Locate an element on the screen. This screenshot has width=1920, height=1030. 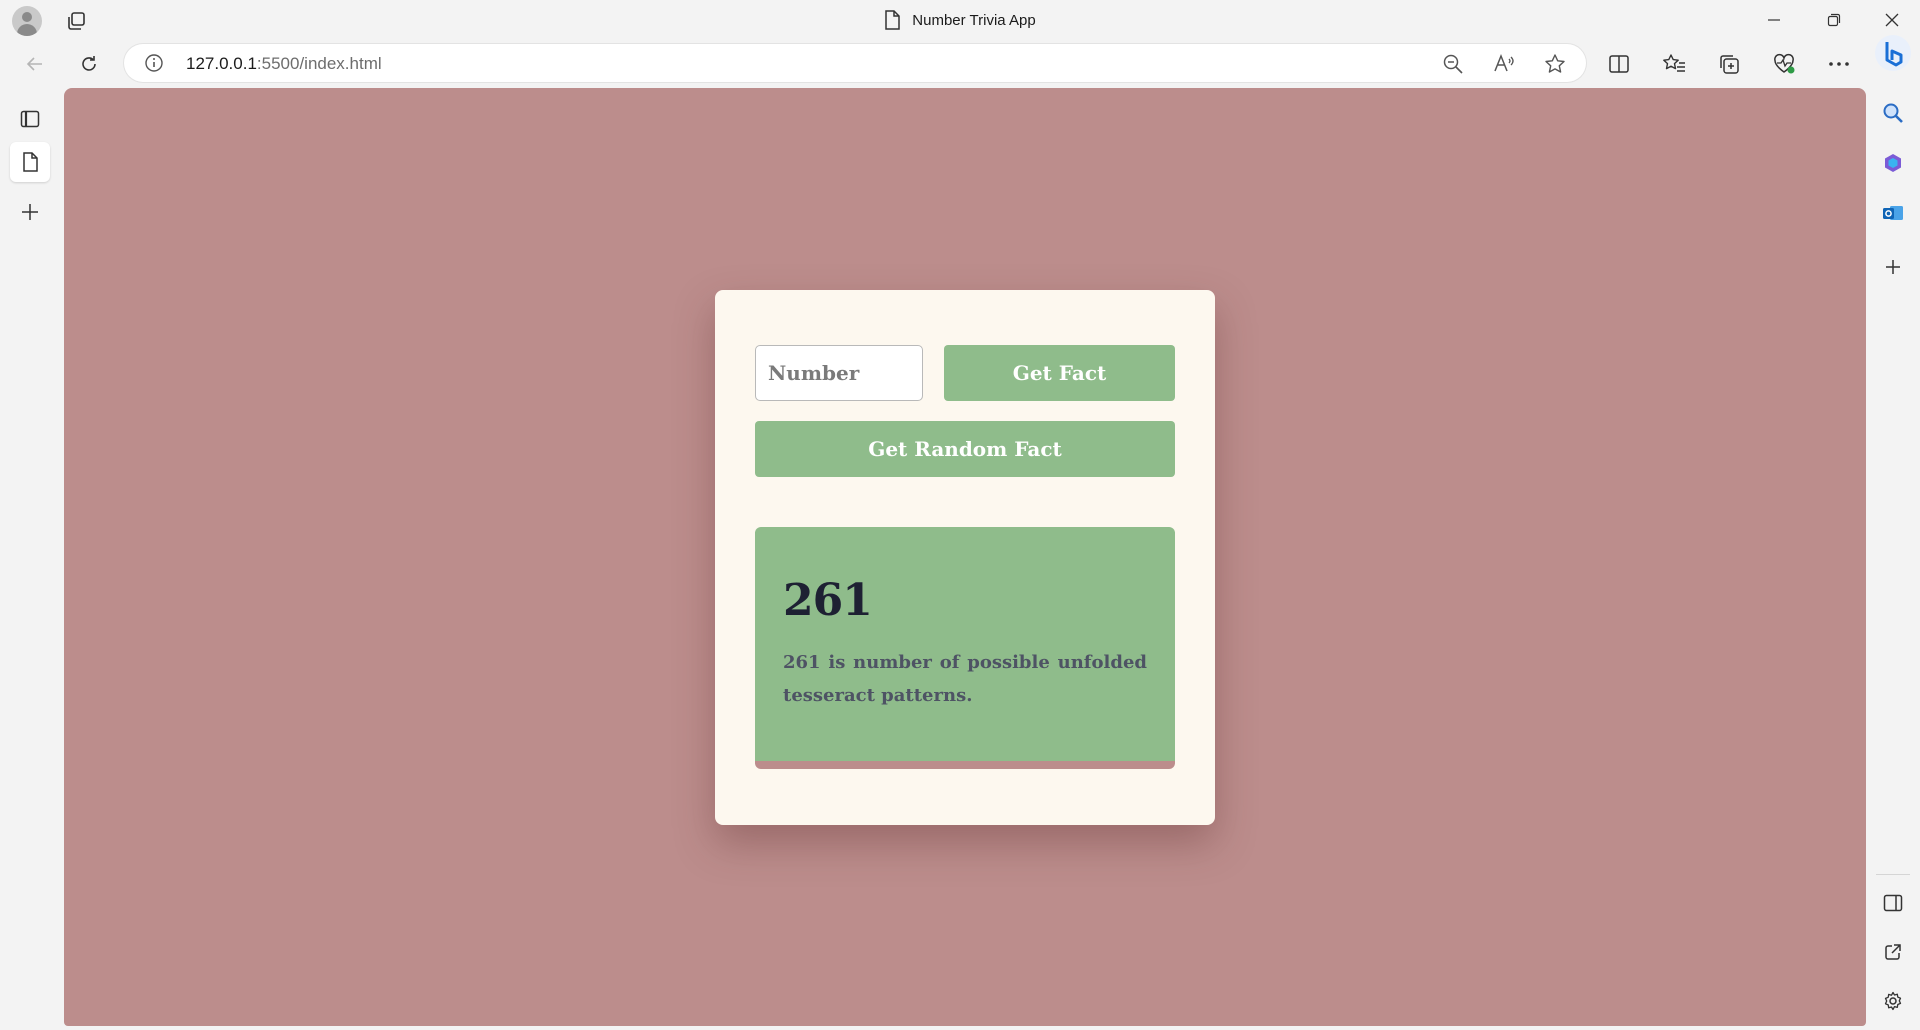
back-icon is located at coordinates (35, 64).